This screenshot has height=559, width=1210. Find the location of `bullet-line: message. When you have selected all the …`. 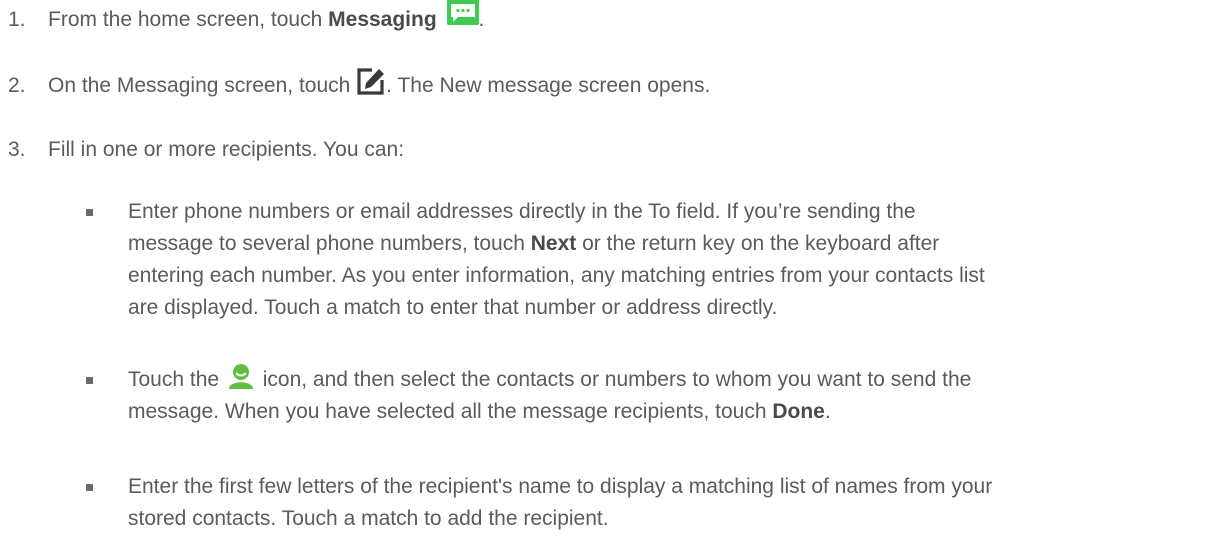

bullet-line: message. When you have selected all the … is located at coordinates (479, 411).